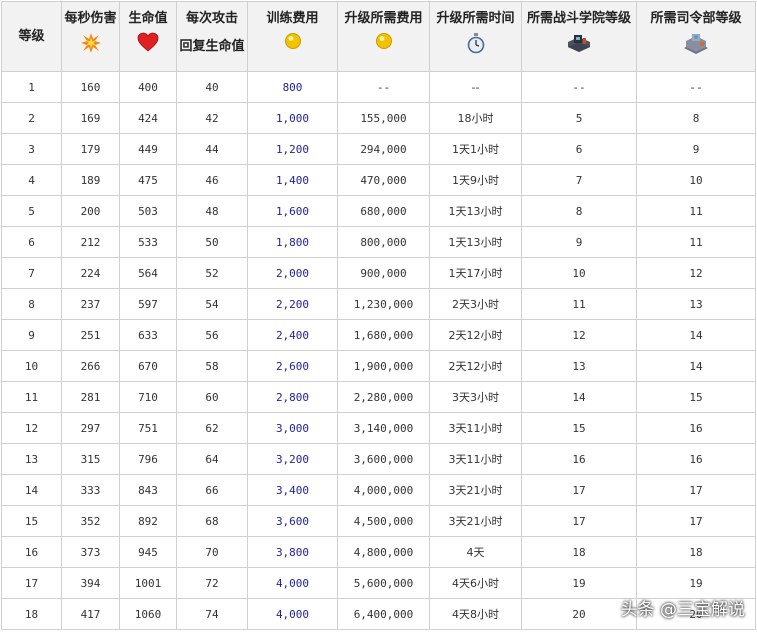  I want to click on cell-heal: 70, so click(212, 552).